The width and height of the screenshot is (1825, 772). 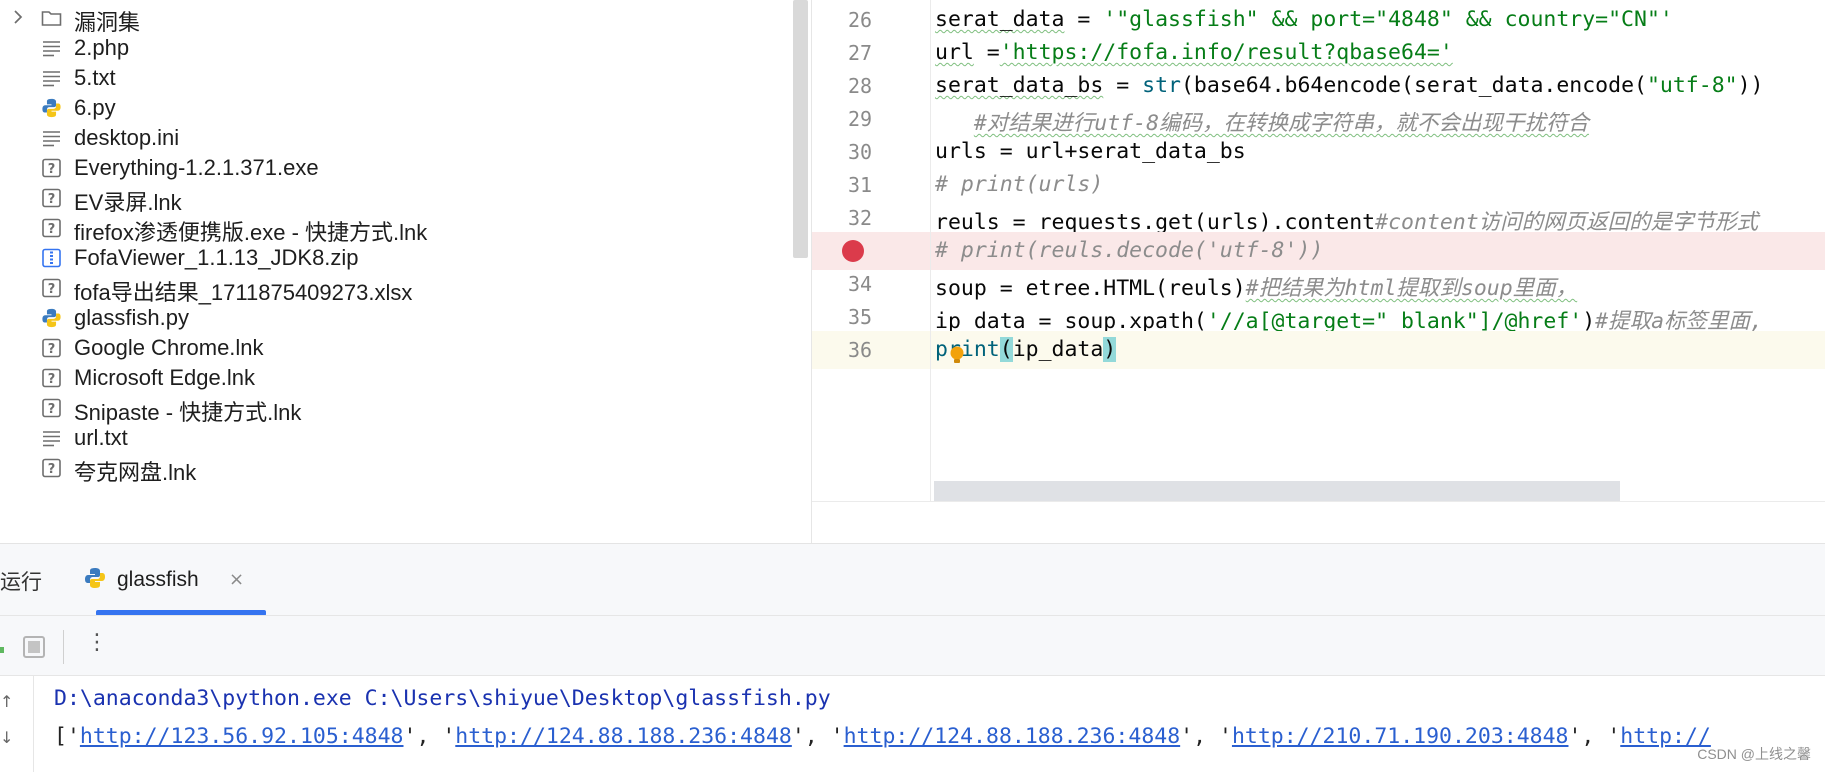 I want to click on code-token: print, so click(x=967, y=349).